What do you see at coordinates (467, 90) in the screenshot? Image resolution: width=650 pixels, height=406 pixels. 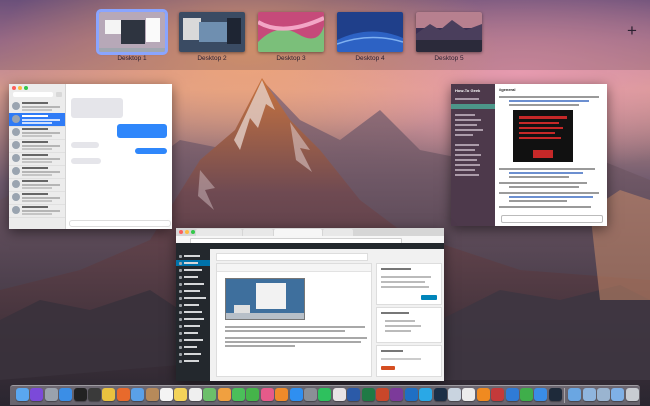 I see `slack-team-name: How-To Geek` at bounding box center [467, 90].